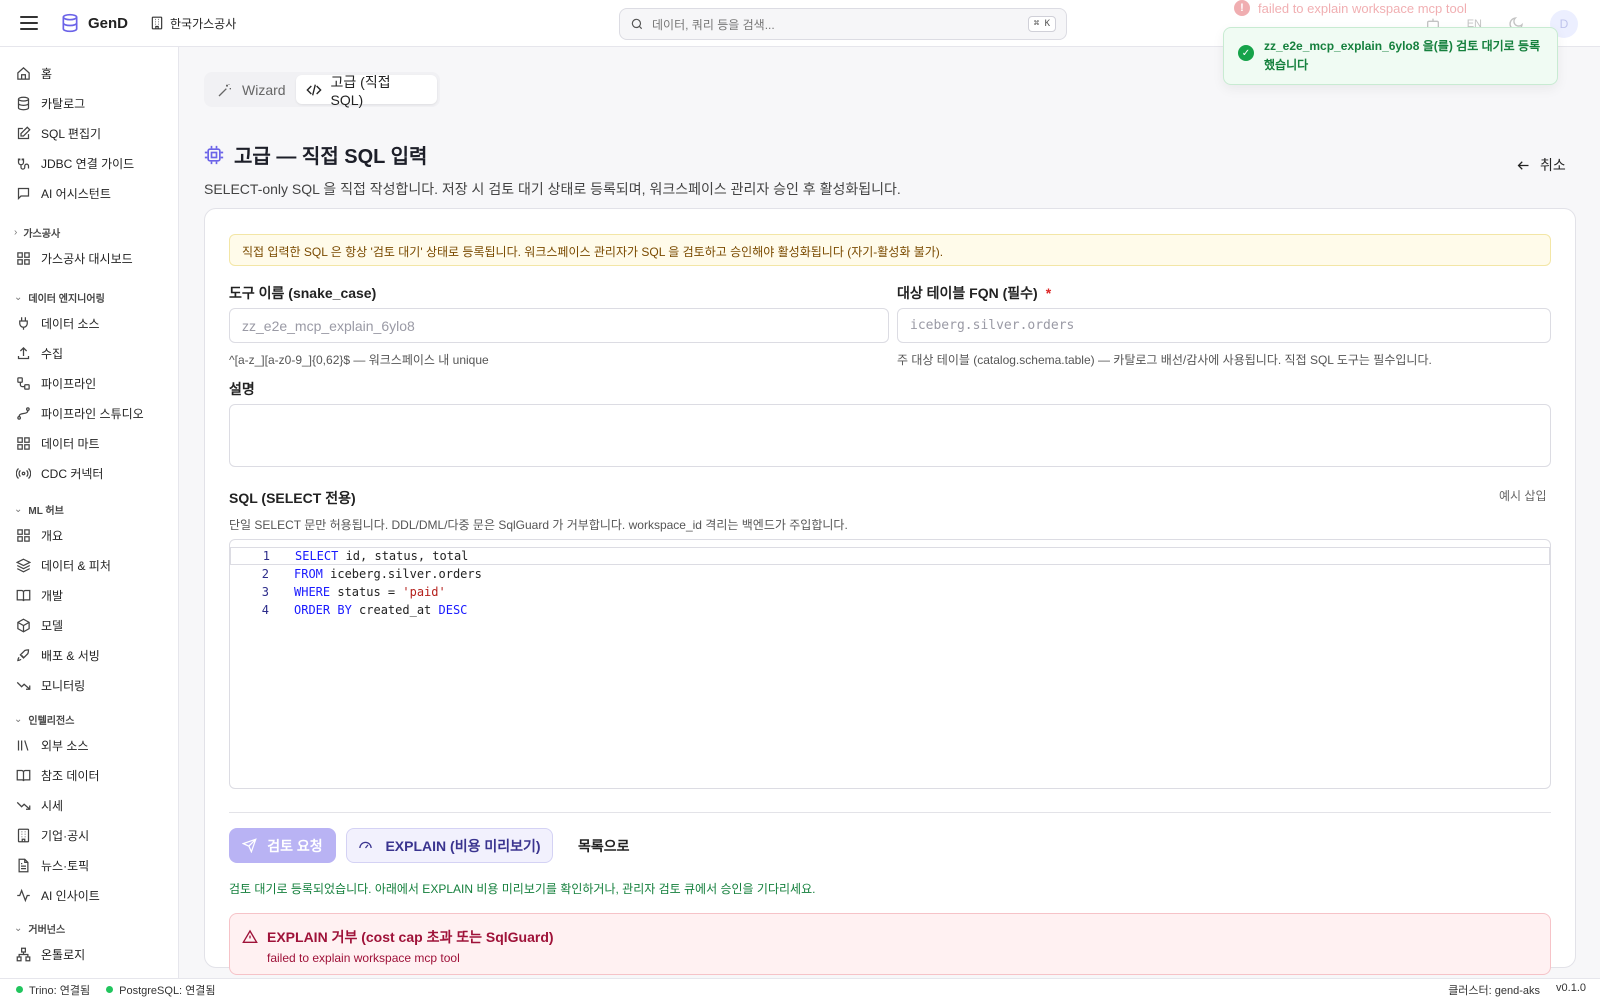 The width and height of the screenshot is (1600, 1000). What do you see at coordinates (29, 23) in the screenshot?
I see `menu-icon` at bounding box center [29, 23].